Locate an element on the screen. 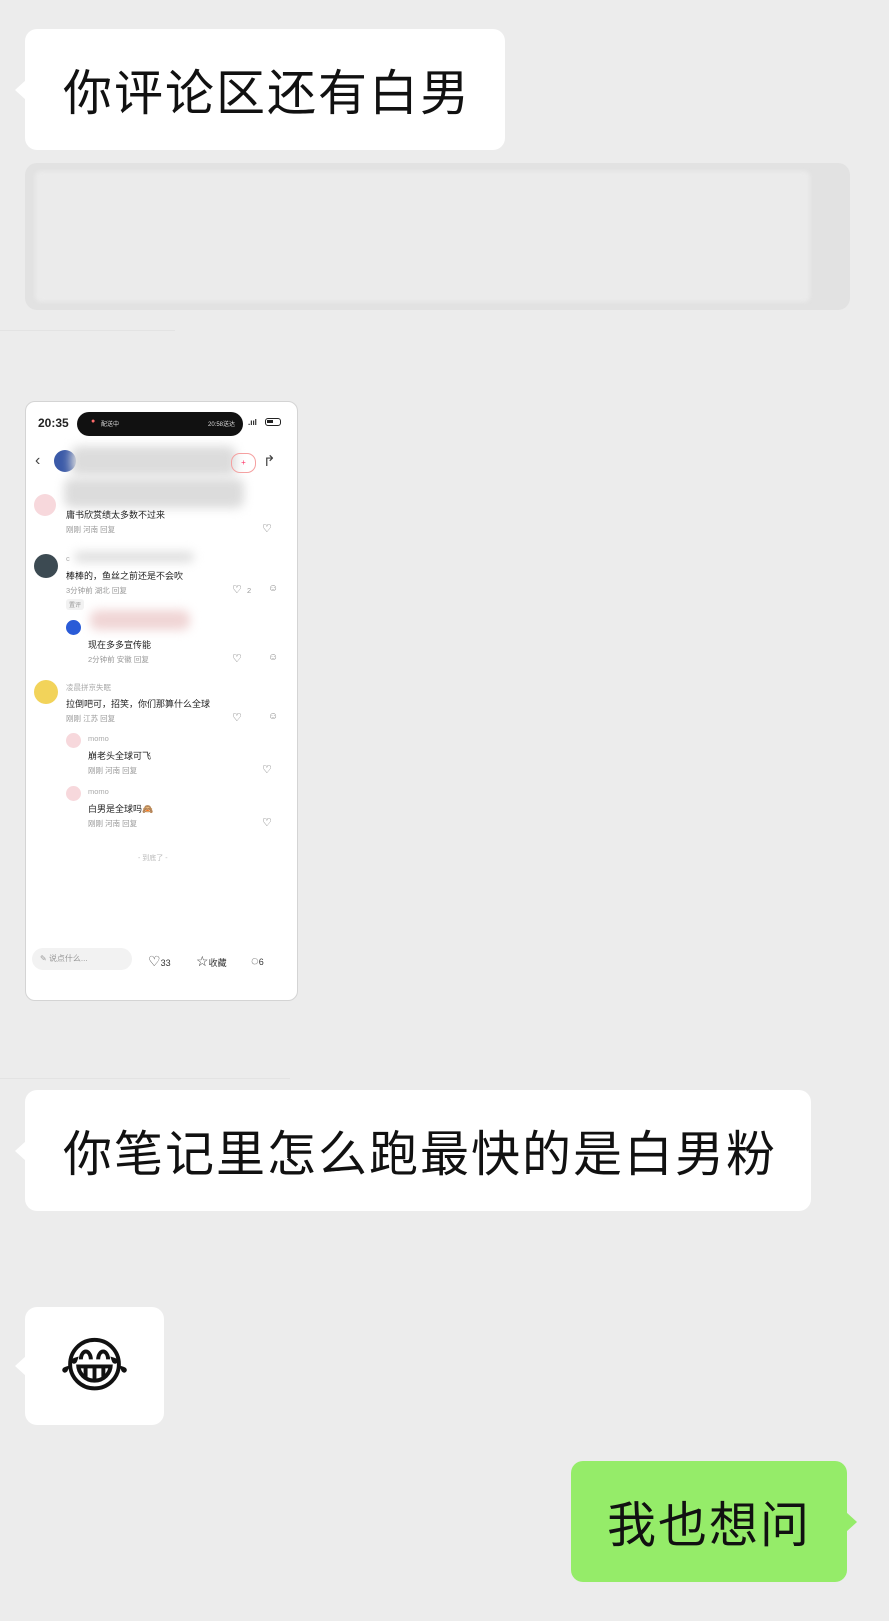 The image size is (889, 1621). redacted-area is located at coordinates (422, 236).